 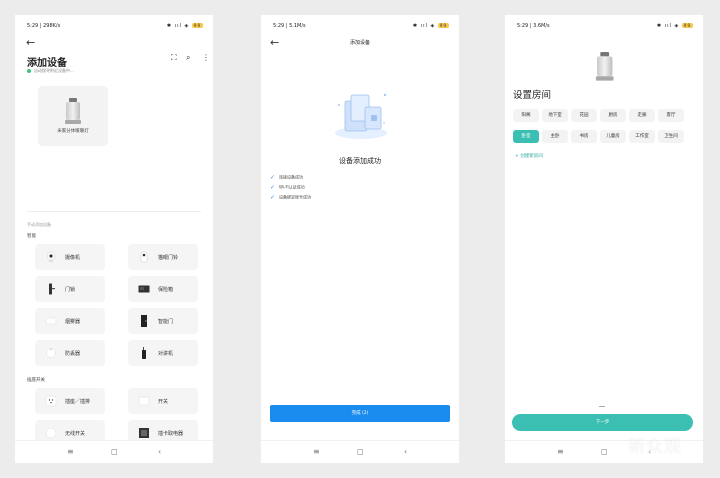 I want to click on check-item: ✓ 设备绑定账号成功, so click(x=291, y=197).